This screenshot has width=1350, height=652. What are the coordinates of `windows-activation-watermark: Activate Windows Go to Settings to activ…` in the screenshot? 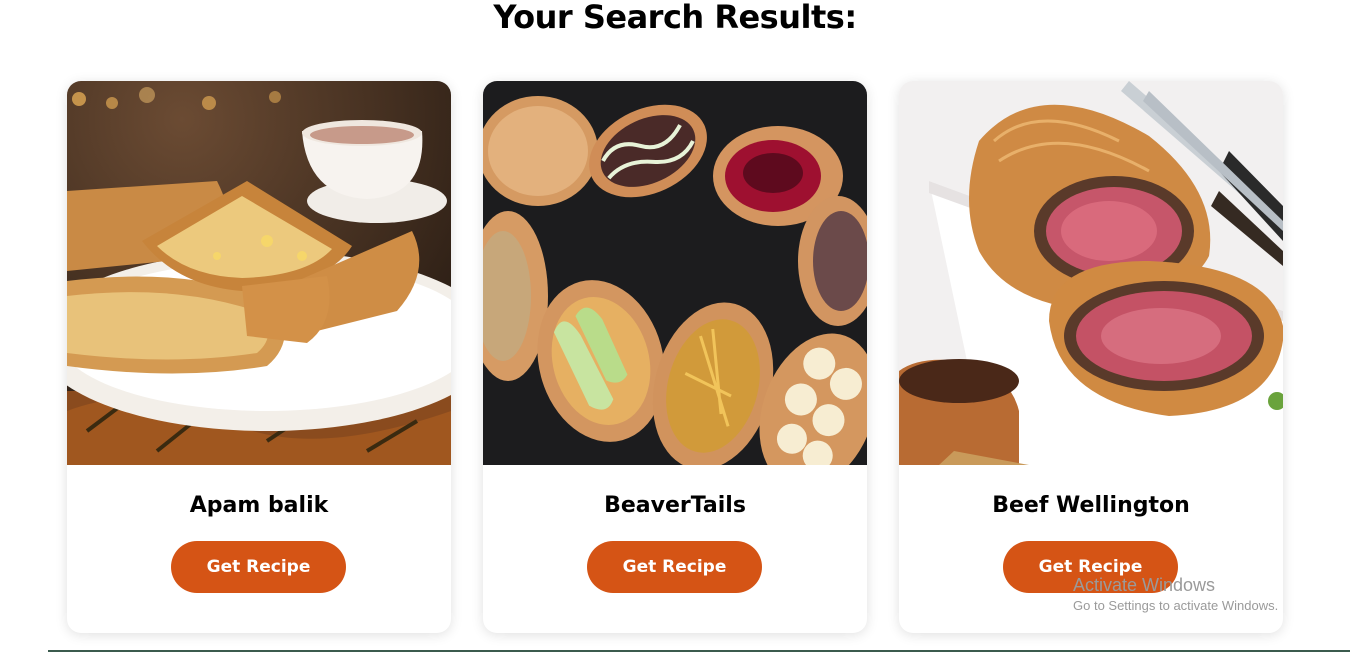 It's located at (1175, 595).